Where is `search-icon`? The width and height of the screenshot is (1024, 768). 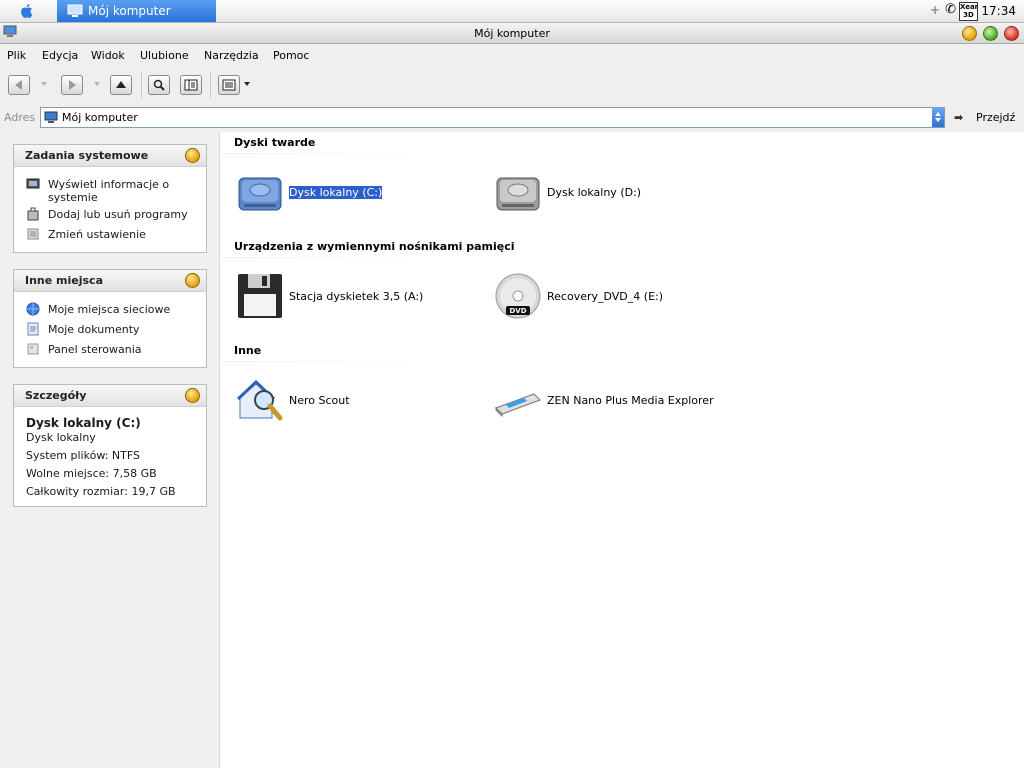
search-icon is located at coordinates (159, 85).